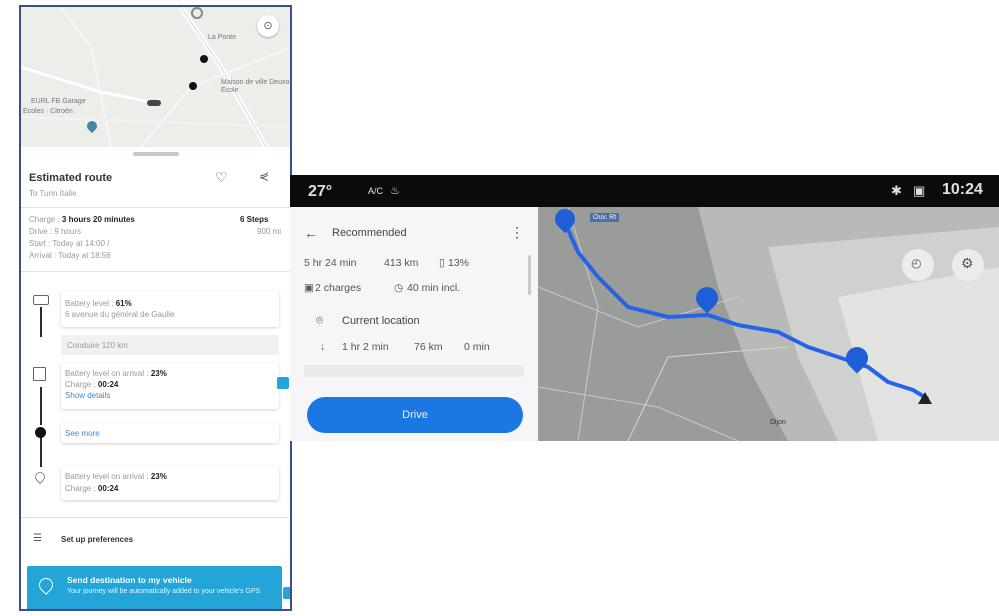  Describe the element at coordinates (442, 263) in the screenshot. I see `battery-icon: ▯` at that location.